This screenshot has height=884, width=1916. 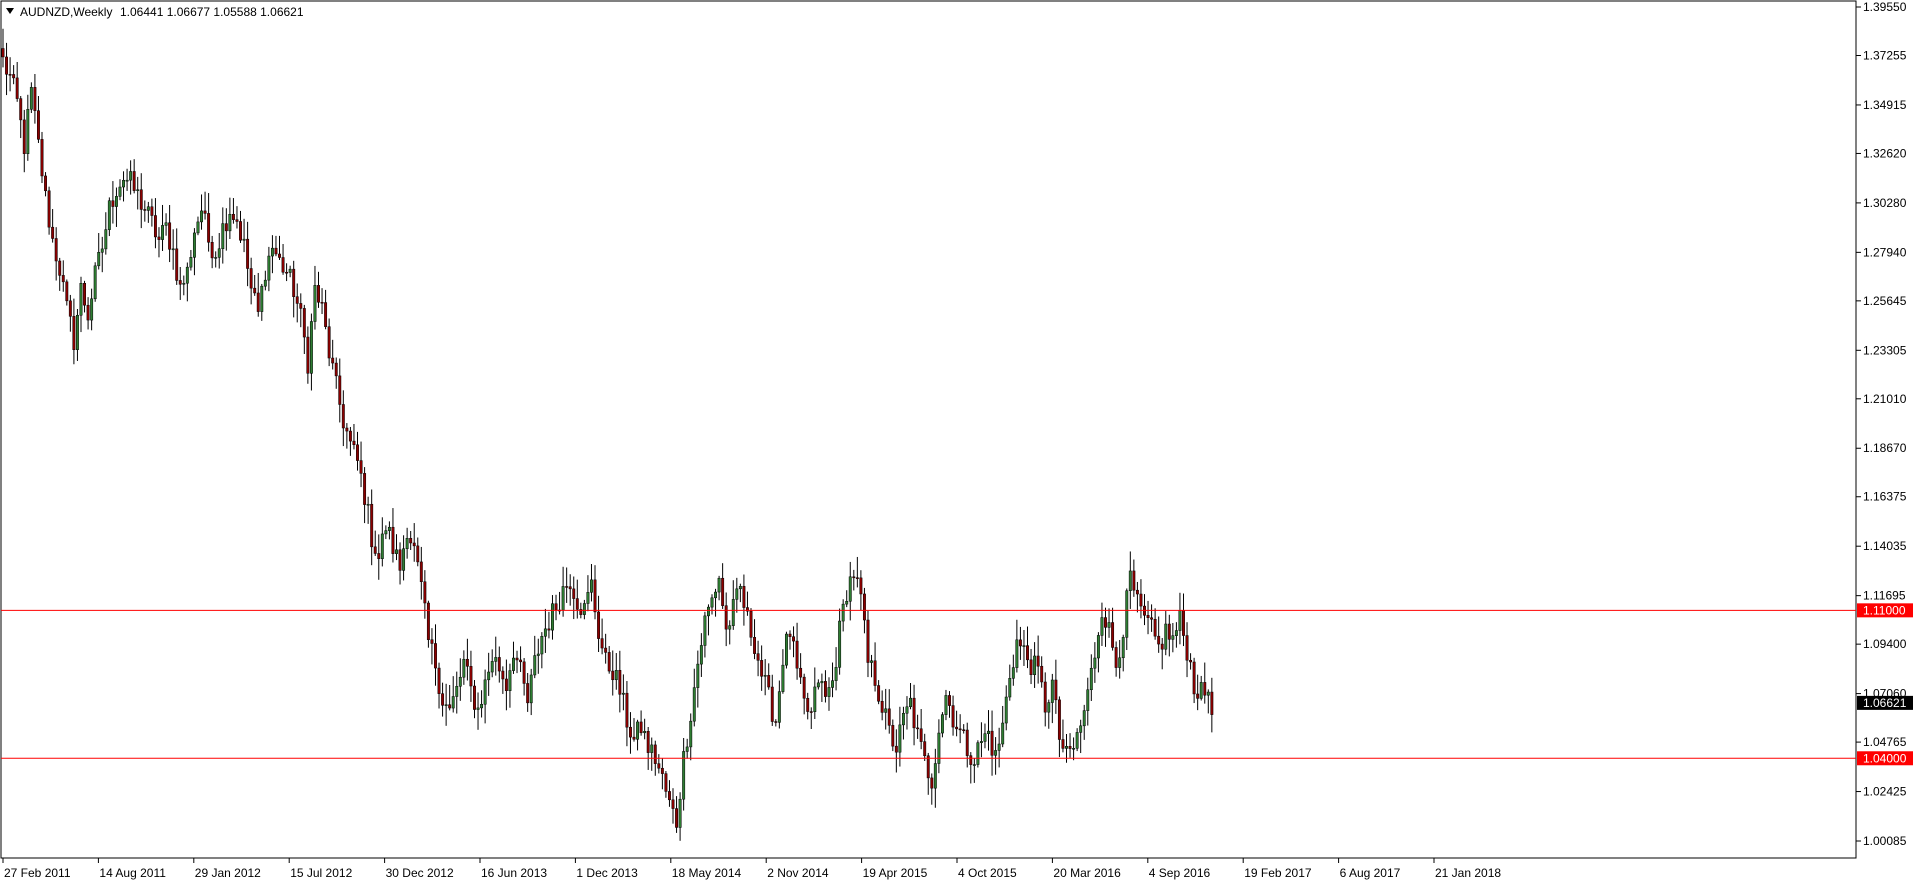 I want to click on y-tick-label: 1.18670, so click(x=1885, y=448).